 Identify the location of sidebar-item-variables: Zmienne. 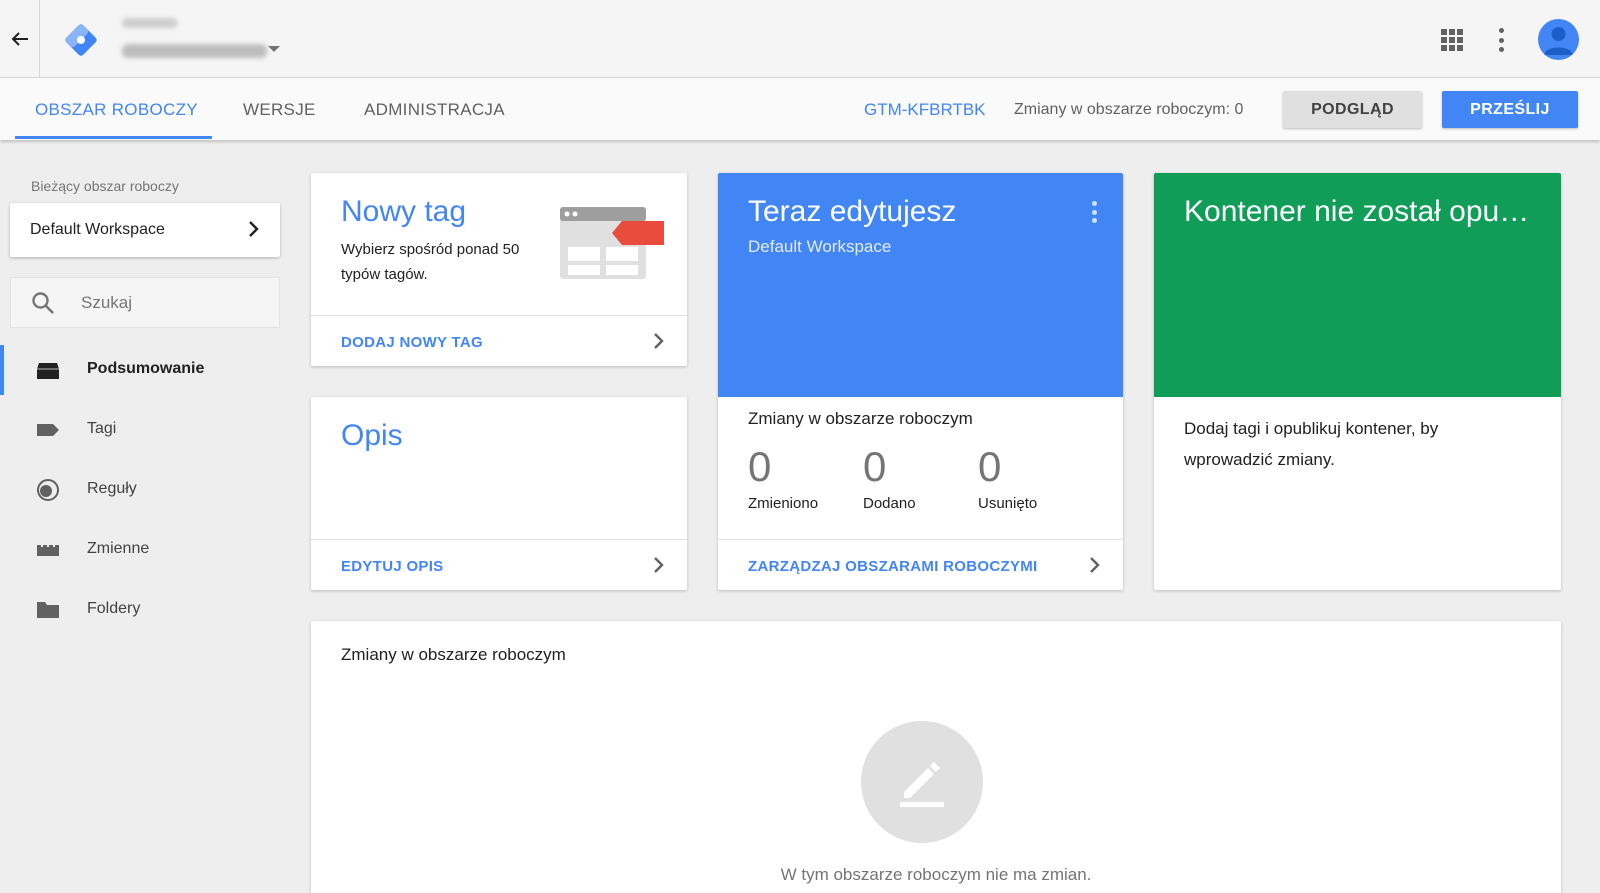
(147, 550).